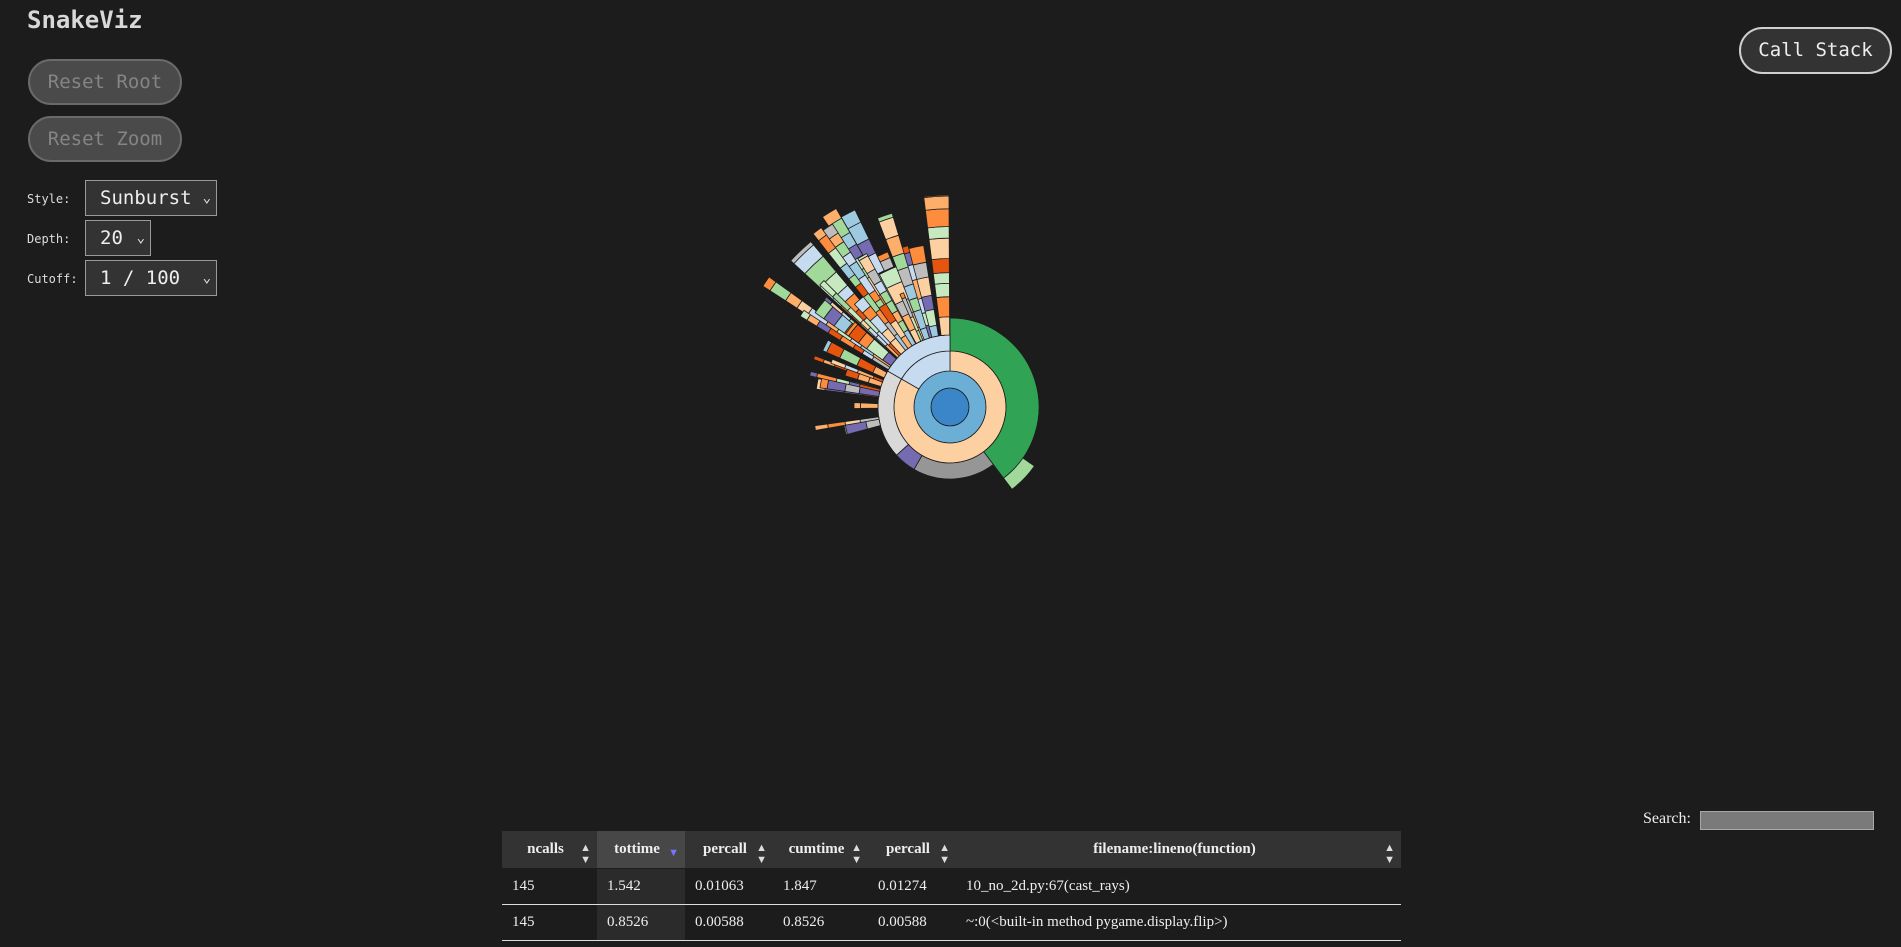  Describe the element at coordinates (1174, 849) in the screenshot. I see `column-header-label: filename:lineno(function)` at that location.